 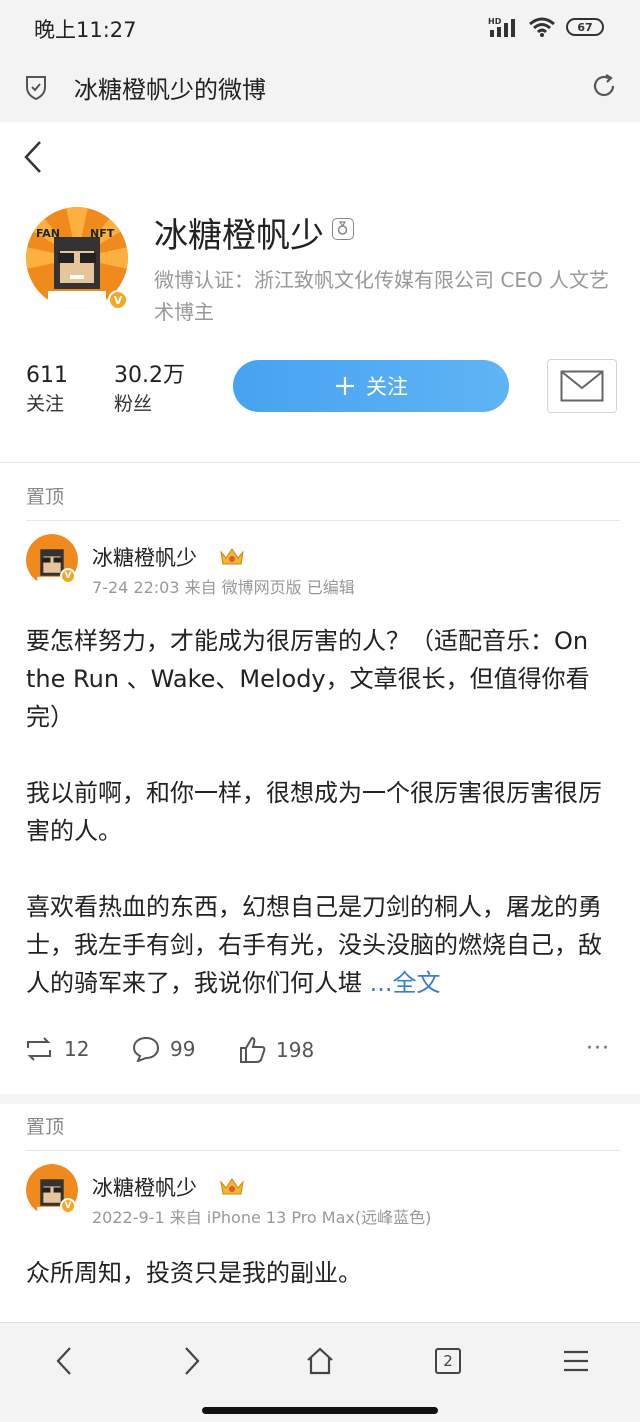 I want to click on comment-button: 99, so click(x=163, y=1049).